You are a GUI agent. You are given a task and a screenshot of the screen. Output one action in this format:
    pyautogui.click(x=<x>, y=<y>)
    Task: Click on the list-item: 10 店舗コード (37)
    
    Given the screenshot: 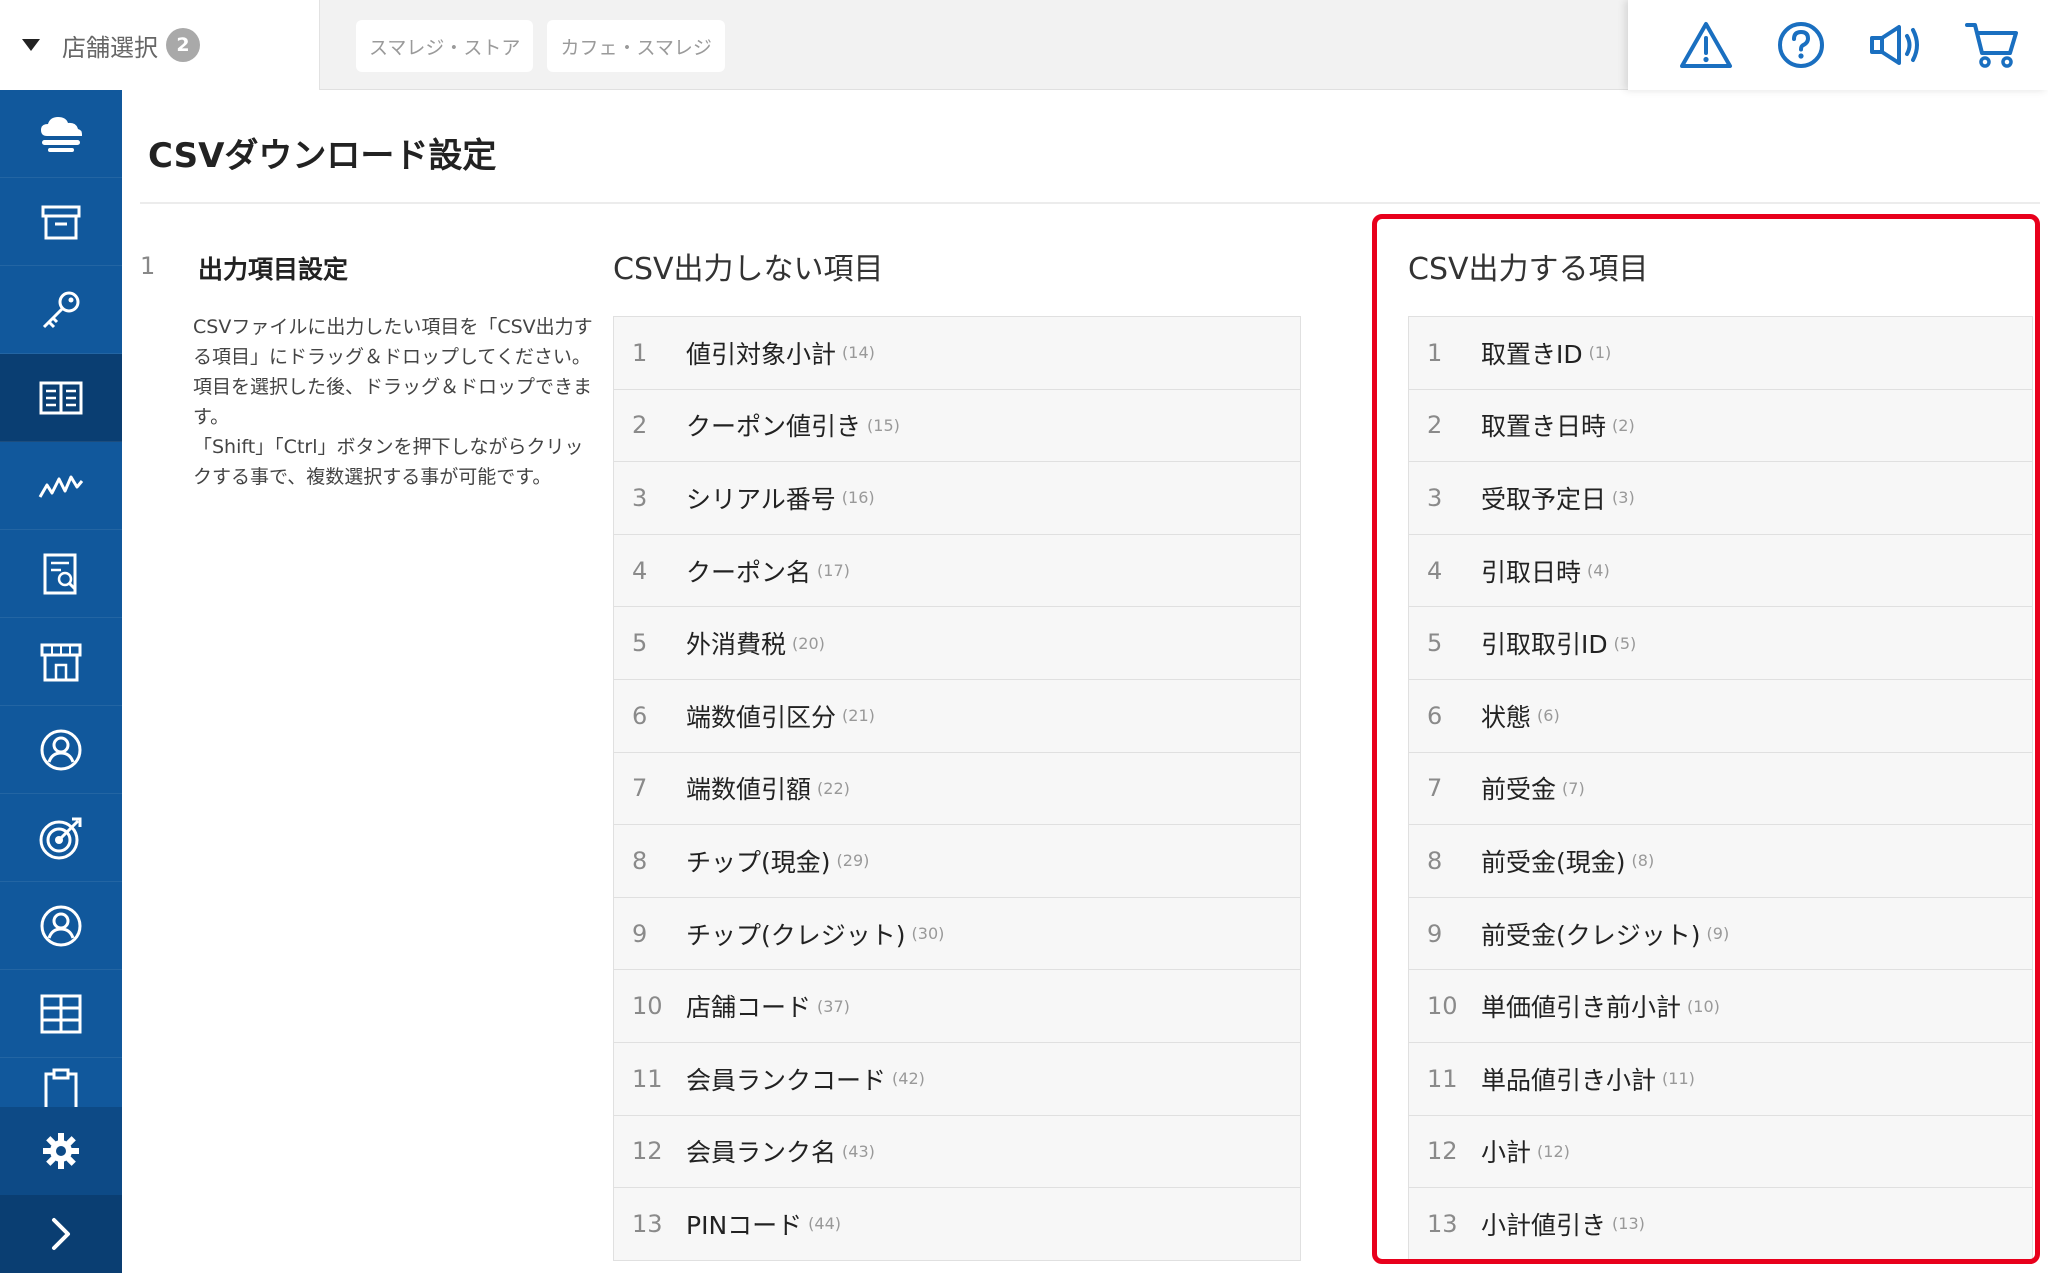 What is the action you would take?
    pyautogui.click(x=957, y=1006)
    